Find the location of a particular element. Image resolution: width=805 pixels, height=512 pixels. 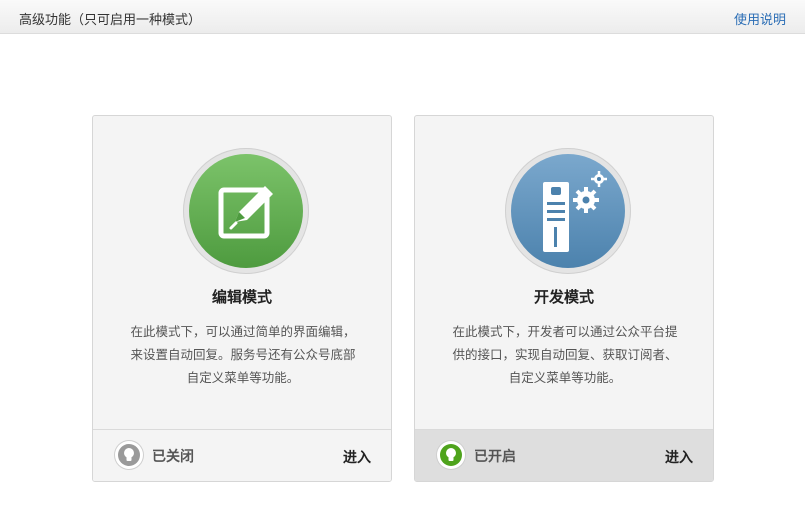

page-title: 高级功能（只可启用一种模式） is located at coordinates (110, 20).